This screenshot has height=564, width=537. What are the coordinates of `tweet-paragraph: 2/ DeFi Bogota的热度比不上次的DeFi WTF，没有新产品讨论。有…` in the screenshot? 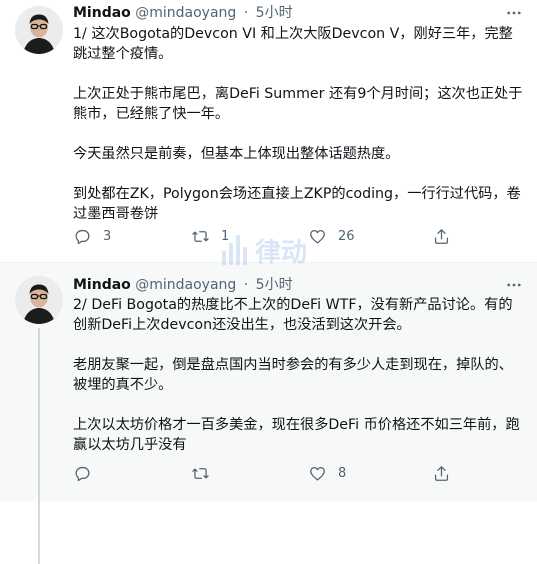 It's located at (293, 315).